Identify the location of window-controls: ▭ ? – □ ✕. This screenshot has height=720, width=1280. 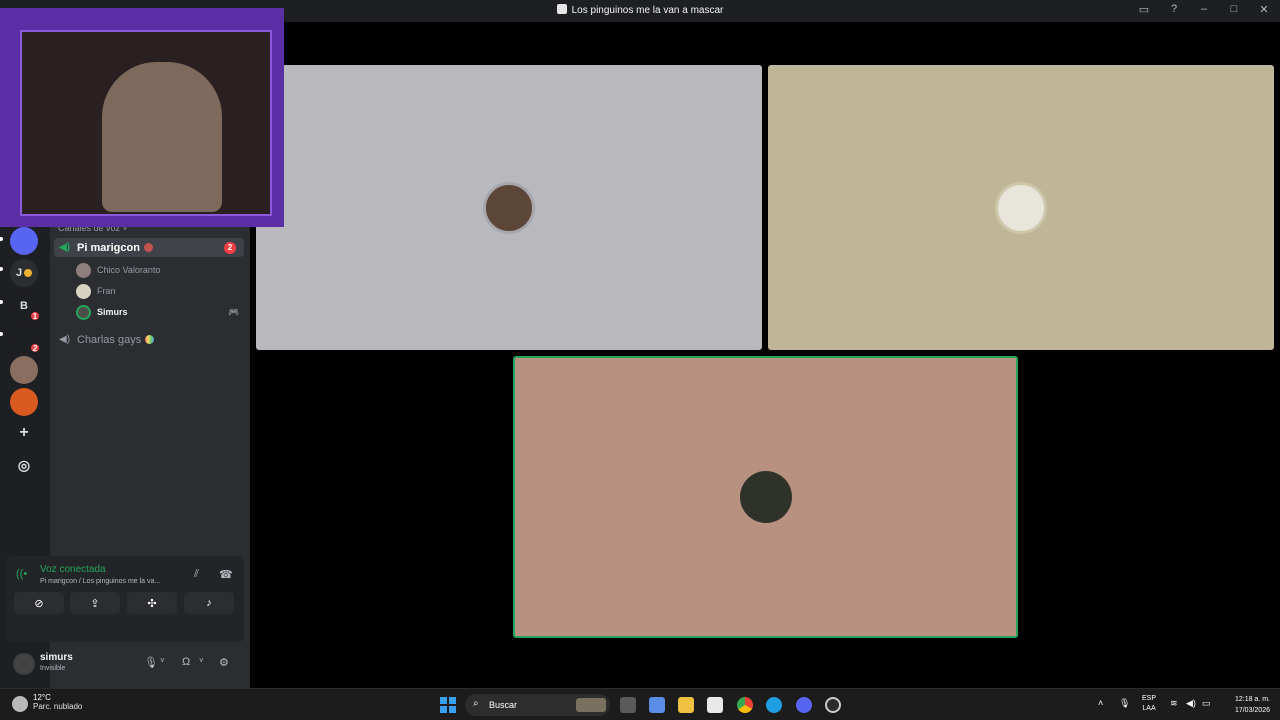
(1204, 9).